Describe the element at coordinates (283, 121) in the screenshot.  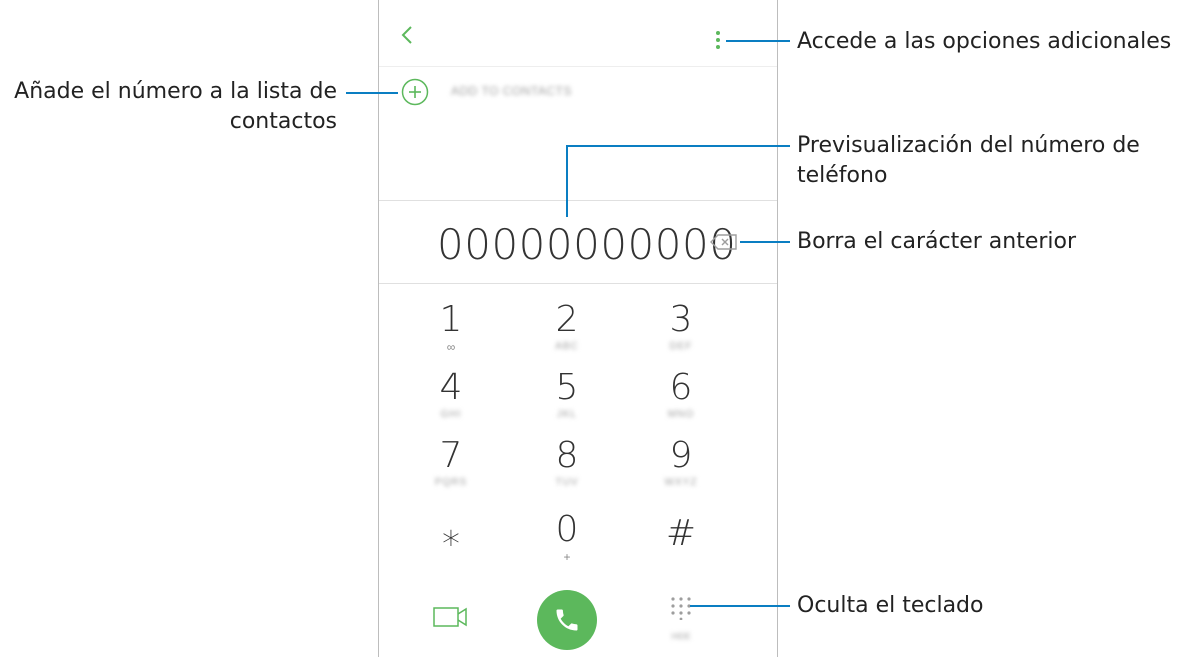
I see `callout-add-contact-line2: contactos` at that location.